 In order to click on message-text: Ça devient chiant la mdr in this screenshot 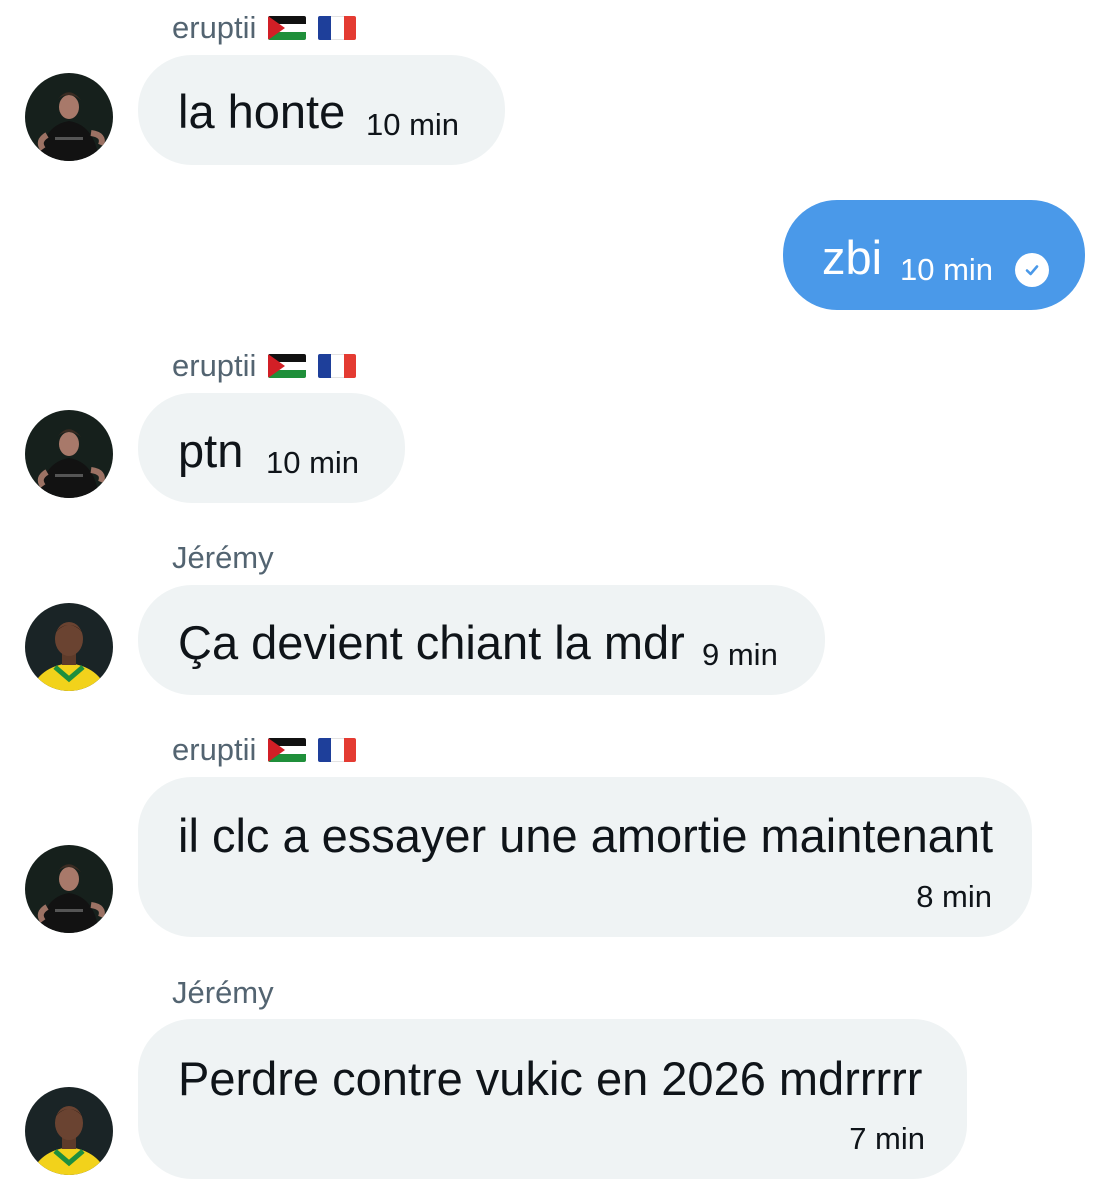, I will do `click(431, 642)`.